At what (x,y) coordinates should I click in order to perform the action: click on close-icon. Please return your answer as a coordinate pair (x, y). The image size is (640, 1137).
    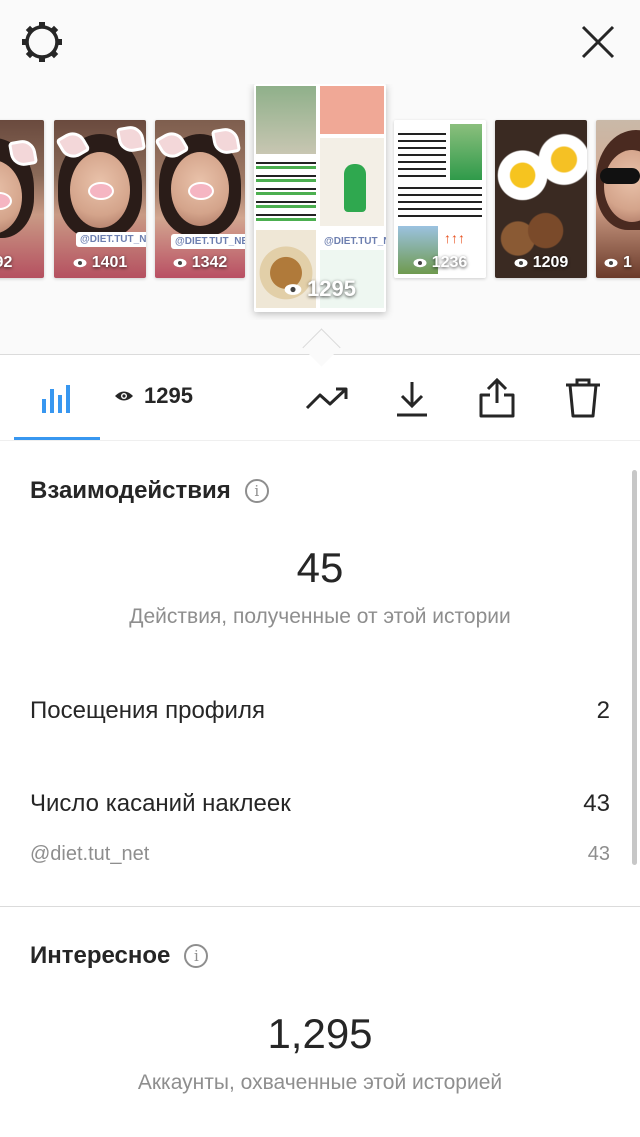
    Looking at the image, I should click on (598, 42).